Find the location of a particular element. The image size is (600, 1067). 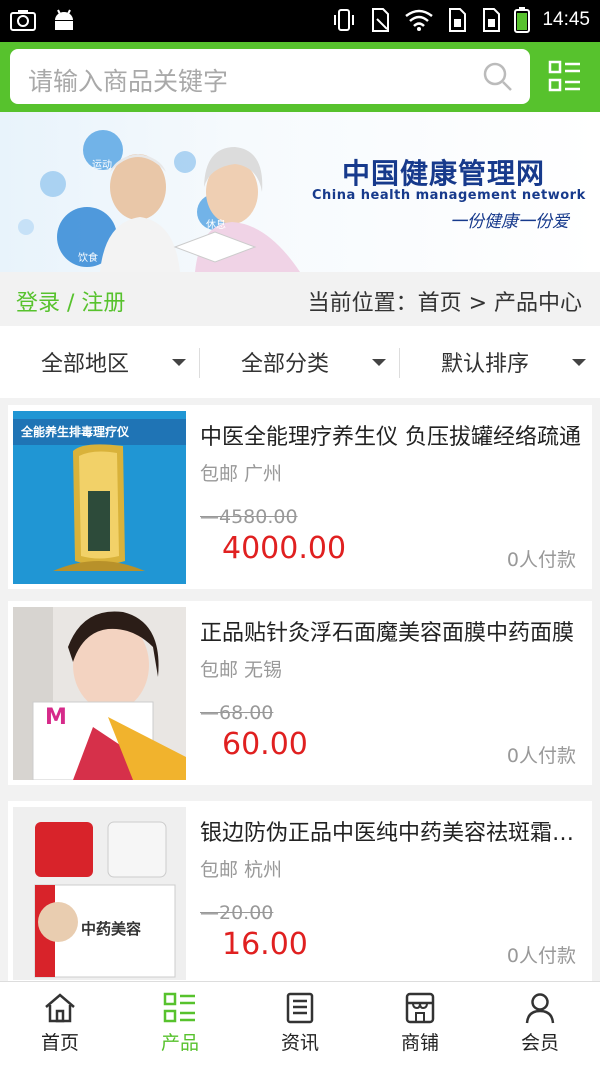

login-register-link: 登录 / 注册 is located at coordinates (70, 301).